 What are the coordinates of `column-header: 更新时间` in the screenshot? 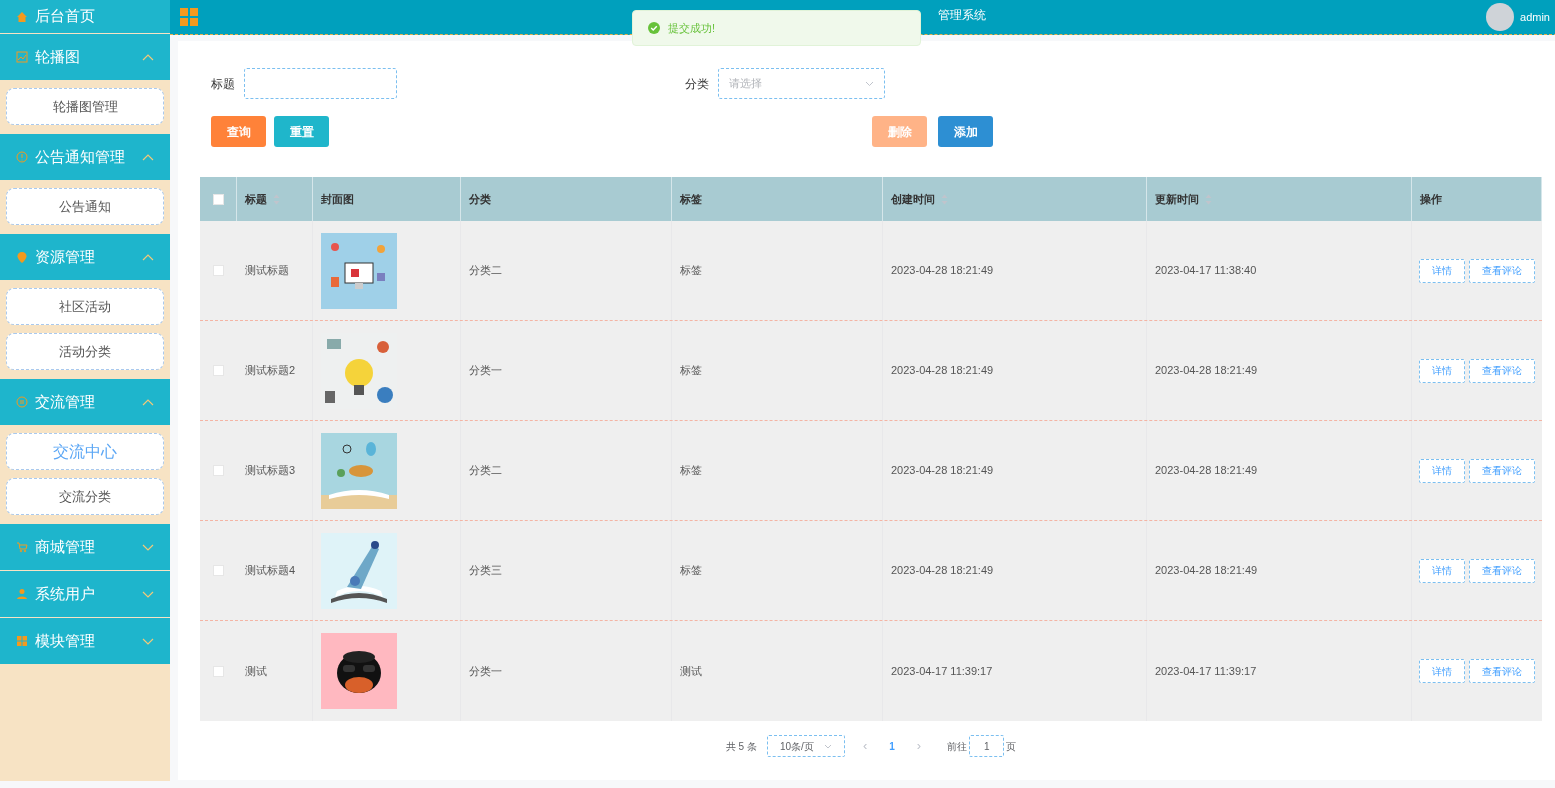 It's located at (1177, 199).